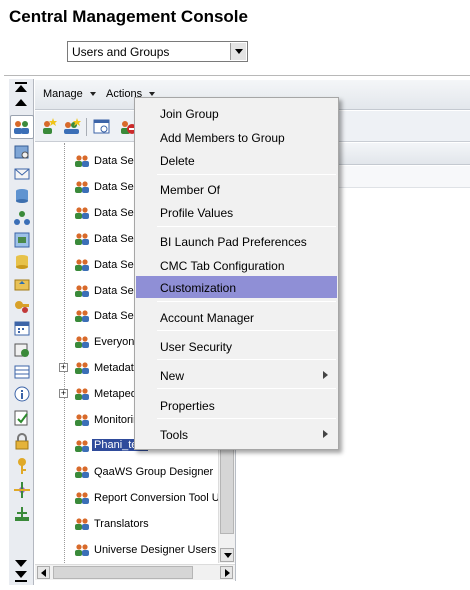 Image resolution: width=470 pixels, height=590 pixels. I want to click on tree-item-label: Universe Designer Users, so click(155, 550).